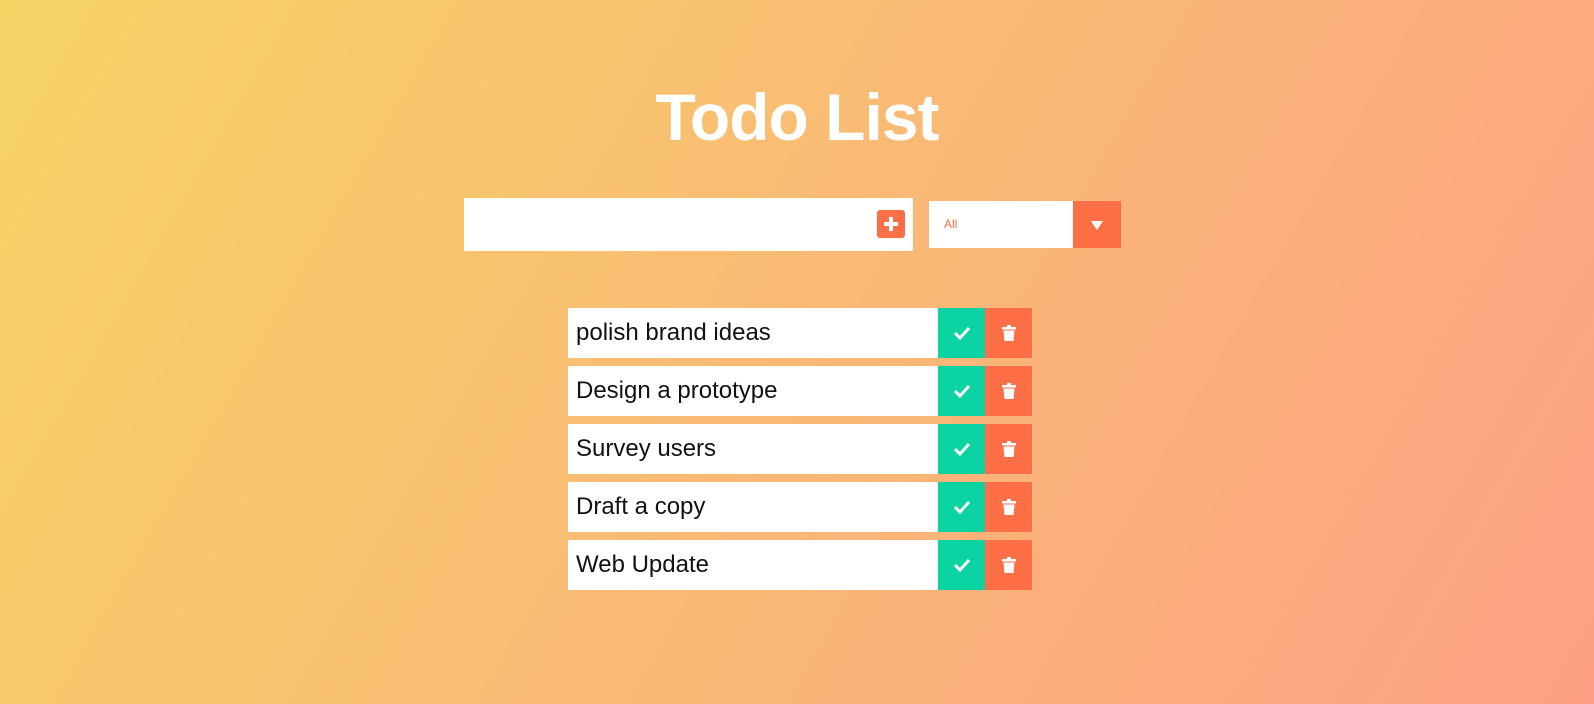 The image size is (1594, 704). Describe the element at coordinates (753, 507) in the screenshot. I see `todo-text: Draft a copy` at that location.